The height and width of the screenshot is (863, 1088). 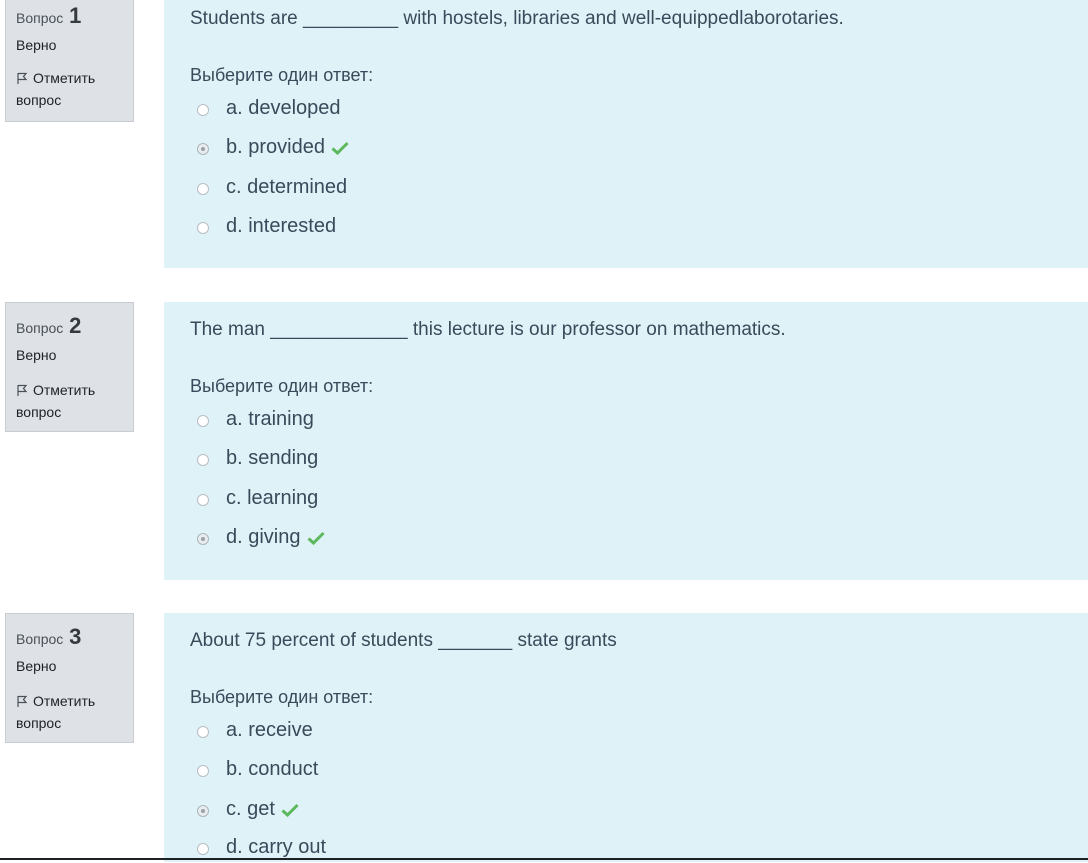 I want to click on question-info: Вопрос 2 Верно Отметить вопрос, so click(x=69, y=367).